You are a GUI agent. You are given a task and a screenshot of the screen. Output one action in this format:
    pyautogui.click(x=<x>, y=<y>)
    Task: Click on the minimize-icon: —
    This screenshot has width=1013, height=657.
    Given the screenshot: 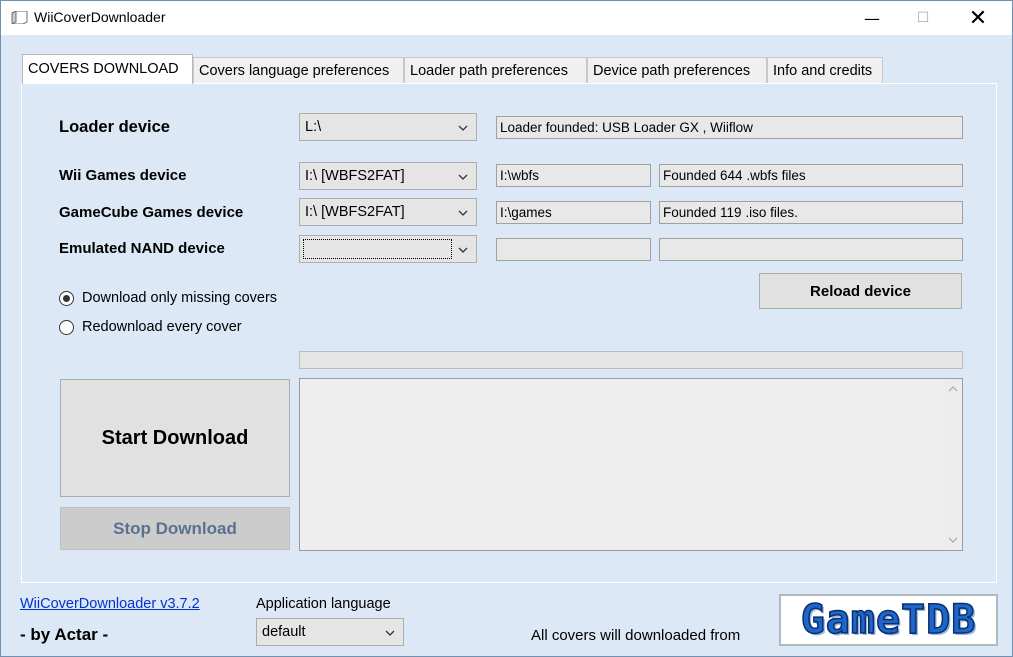 What is the action you would take?
    pyautogui.click(x=872, y=18)
    